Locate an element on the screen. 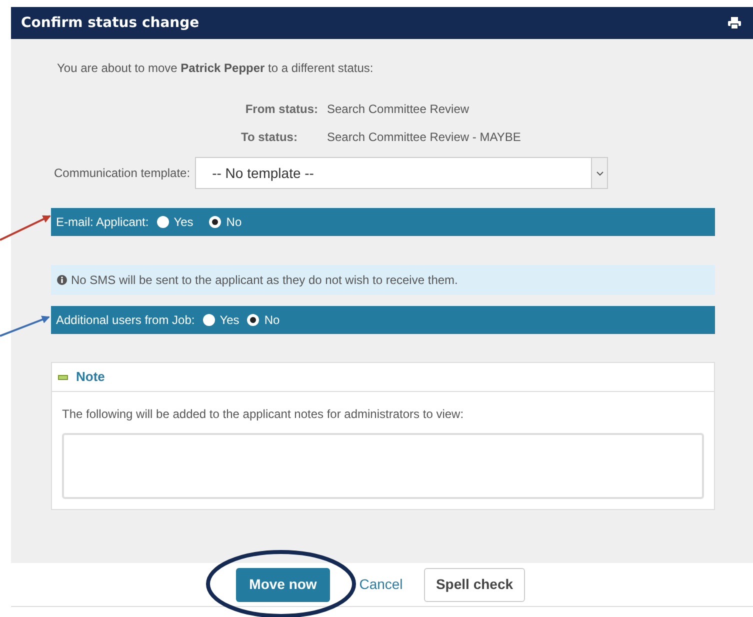 This screenshot has height=617, width=753. template-select: -- No template -- is located at coordinates (401, 173).